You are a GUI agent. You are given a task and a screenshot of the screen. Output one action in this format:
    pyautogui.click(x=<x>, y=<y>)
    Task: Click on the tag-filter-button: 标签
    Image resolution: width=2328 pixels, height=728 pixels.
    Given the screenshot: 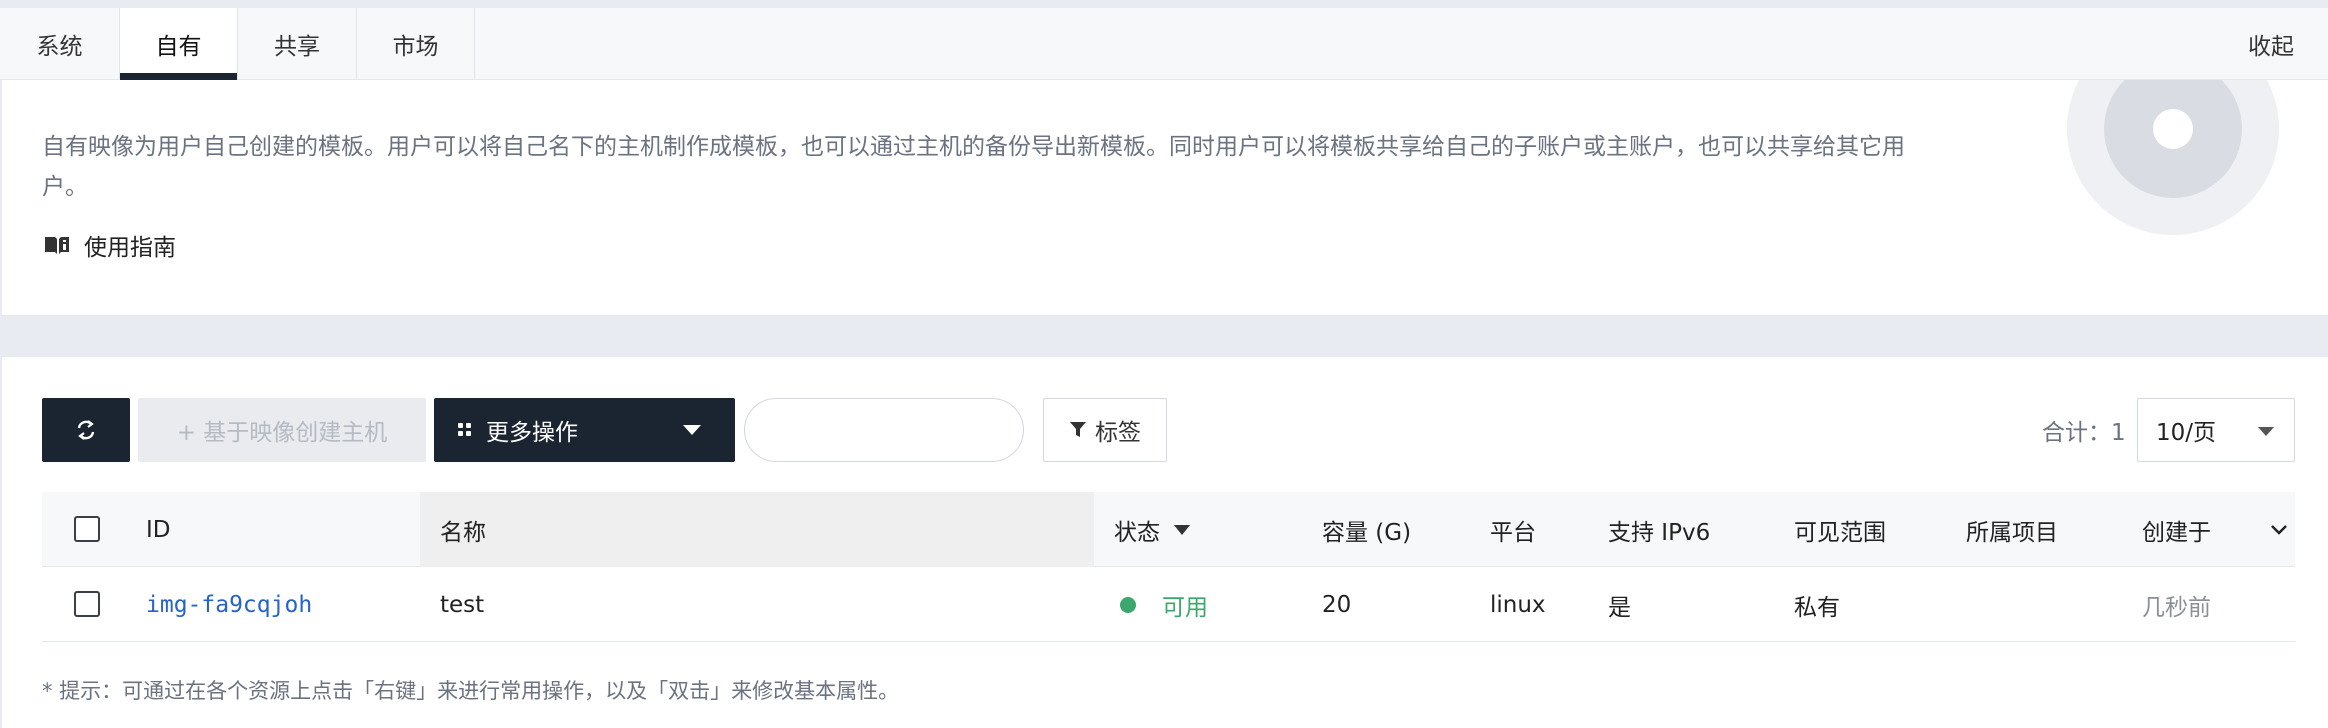 What is the action you would take?
    pyautogui.click(x=1105, y=430)
    